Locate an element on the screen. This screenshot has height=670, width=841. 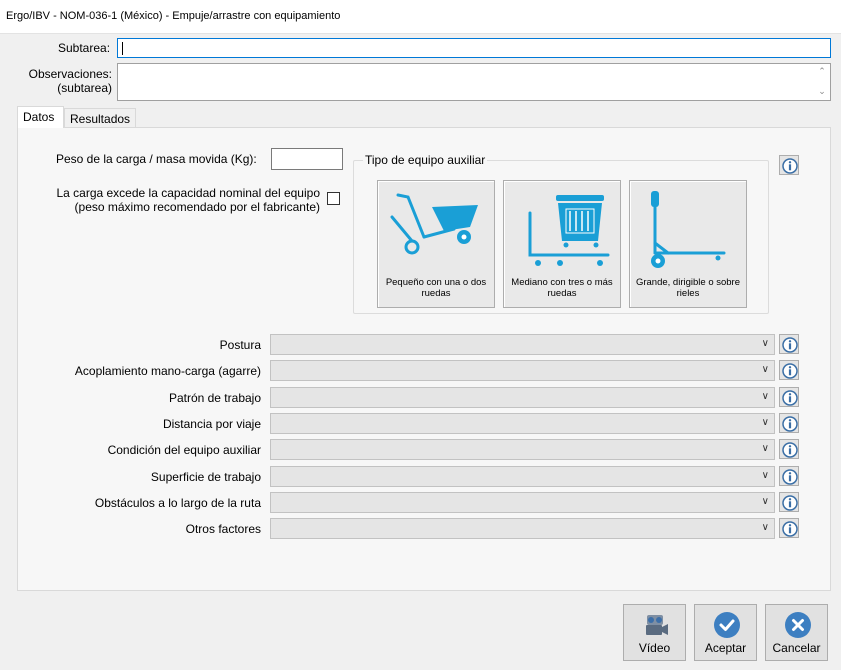
equipo-mediano-line1: Mediano con tres o más is located at coordinates (562, 282).